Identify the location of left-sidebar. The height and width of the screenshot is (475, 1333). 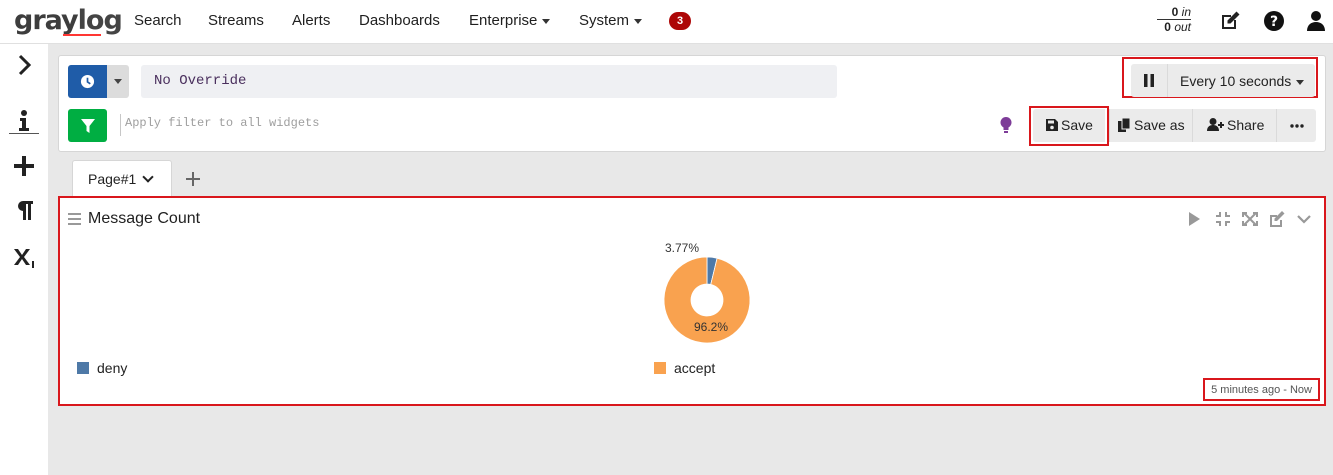
(24, 259).